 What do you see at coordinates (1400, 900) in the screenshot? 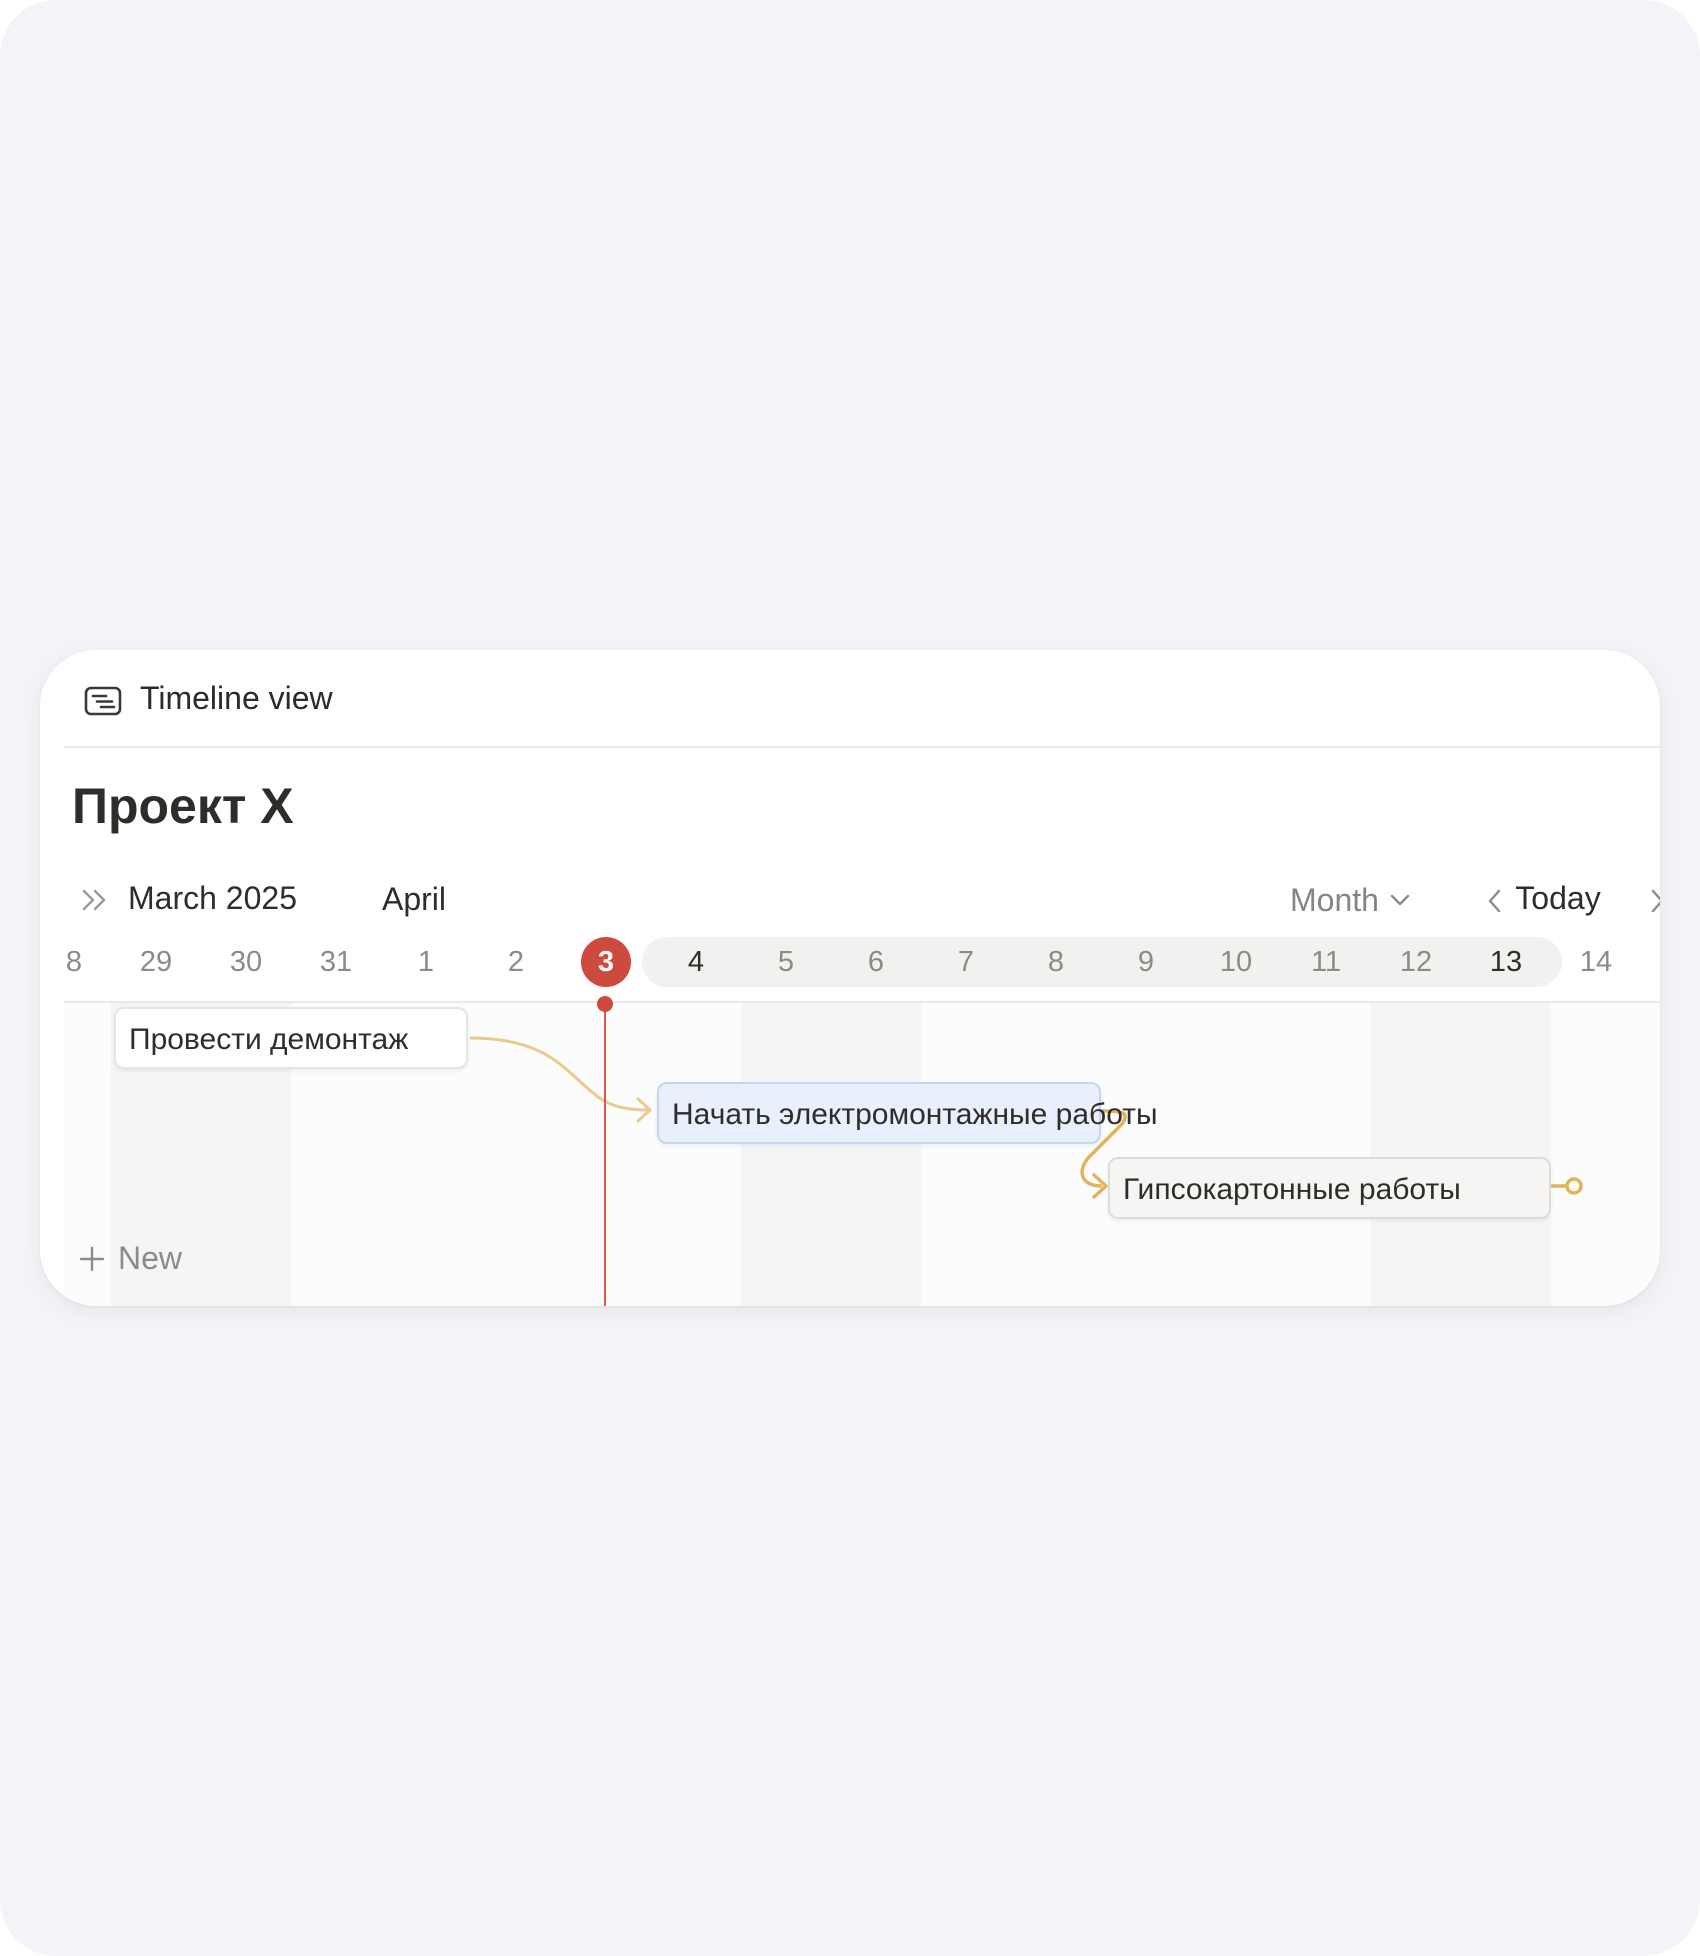
I see `chevron-down-icon` at bounding box center [1400, 900].